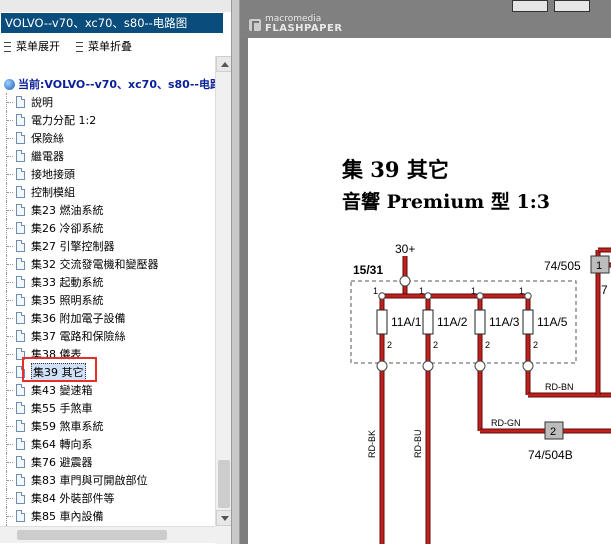  What do you see at coordinates (42, 102) in the screenshot?
I see `tree-item-label: 說明` at bounding box center [42, 102].